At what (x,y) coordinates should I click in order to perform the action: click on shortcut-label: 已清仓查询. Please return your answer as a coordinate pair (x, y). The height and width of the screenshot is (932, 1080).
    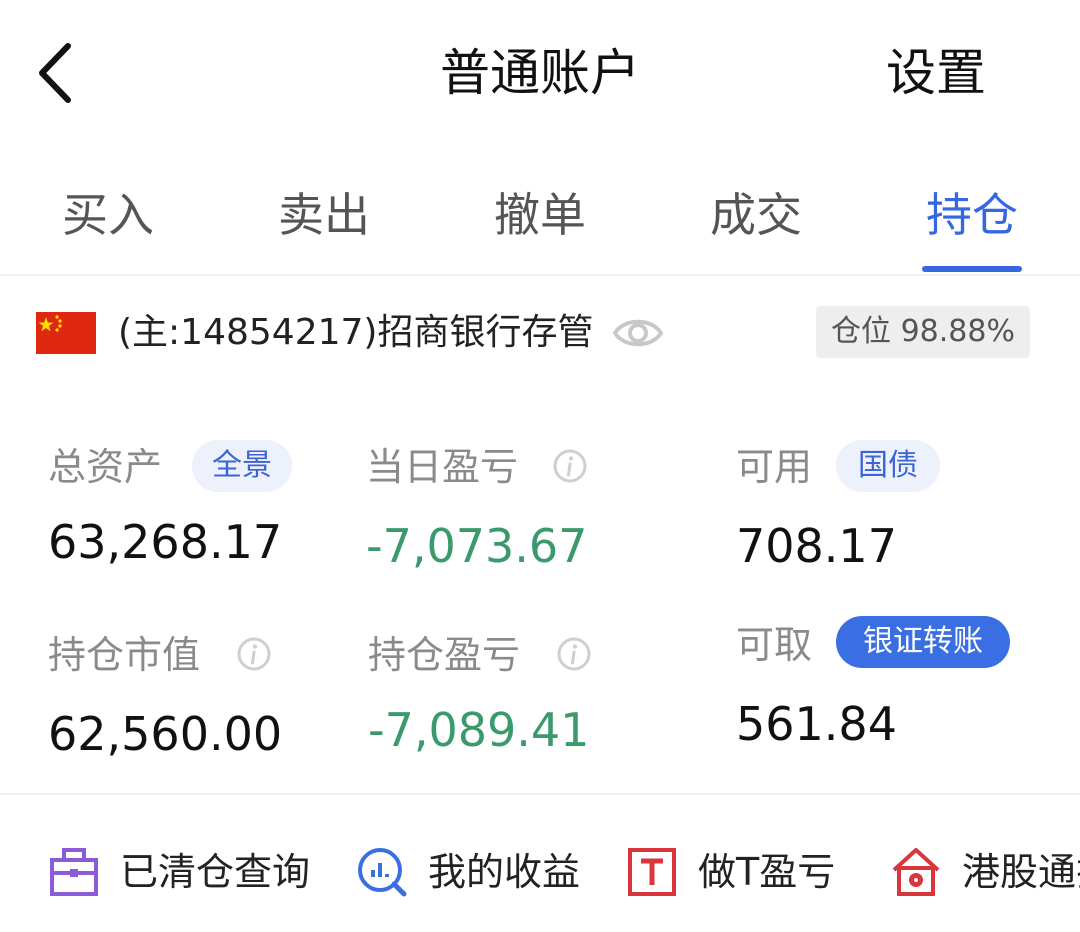
    Looking at the image, I should click on (215, 872).